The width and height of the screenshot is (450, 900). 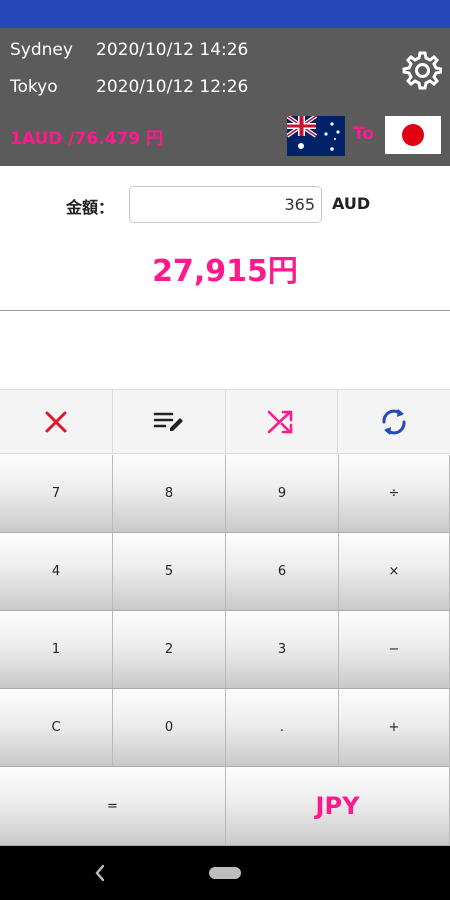 I want to click on city-name: Tokyo, so click(x=34, y=87).